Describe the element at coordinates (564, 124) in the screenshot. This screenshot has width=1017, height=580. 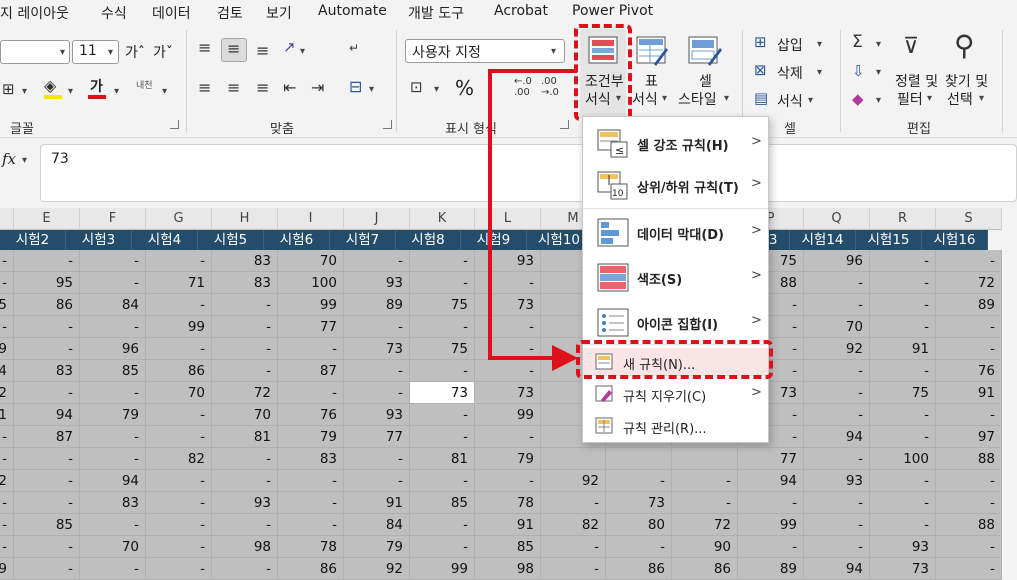
I see `number-launcher-icon` at that location.